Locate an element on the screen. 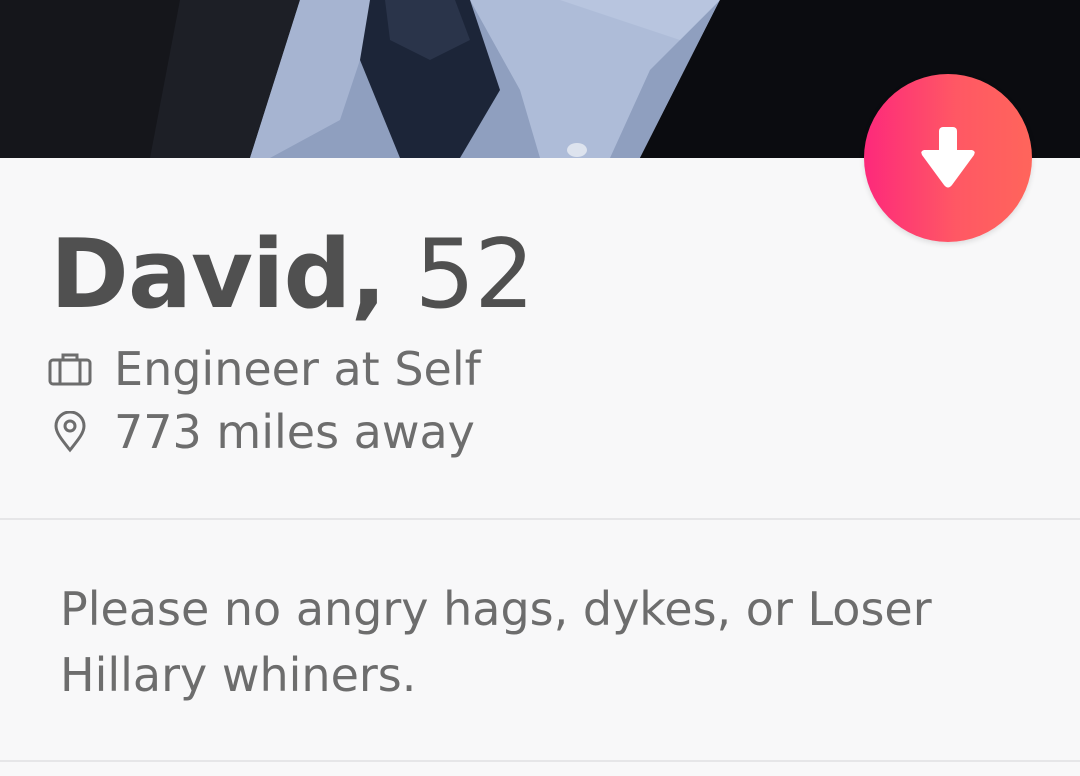 The image size is (1080, 776). briefcase-icon is located at coordinates (70, 369).